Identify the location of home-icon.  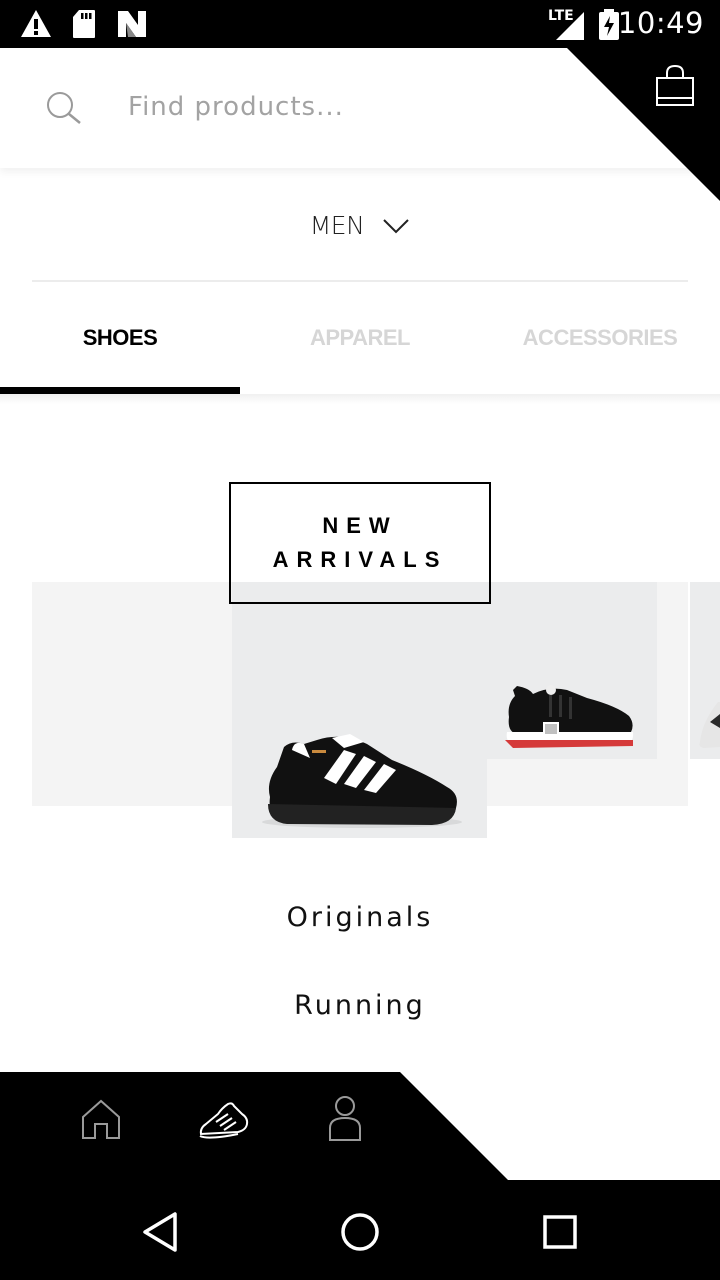
(101, 1119).